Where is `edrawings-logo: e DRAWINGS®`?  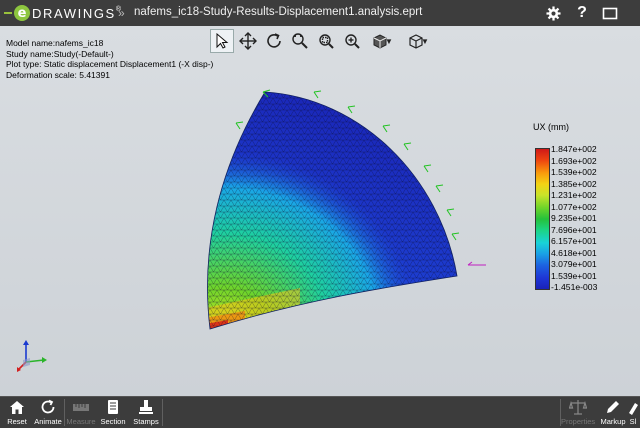 edrawings-logo: e DRAWINGS® is located at coordinates (63, 13).